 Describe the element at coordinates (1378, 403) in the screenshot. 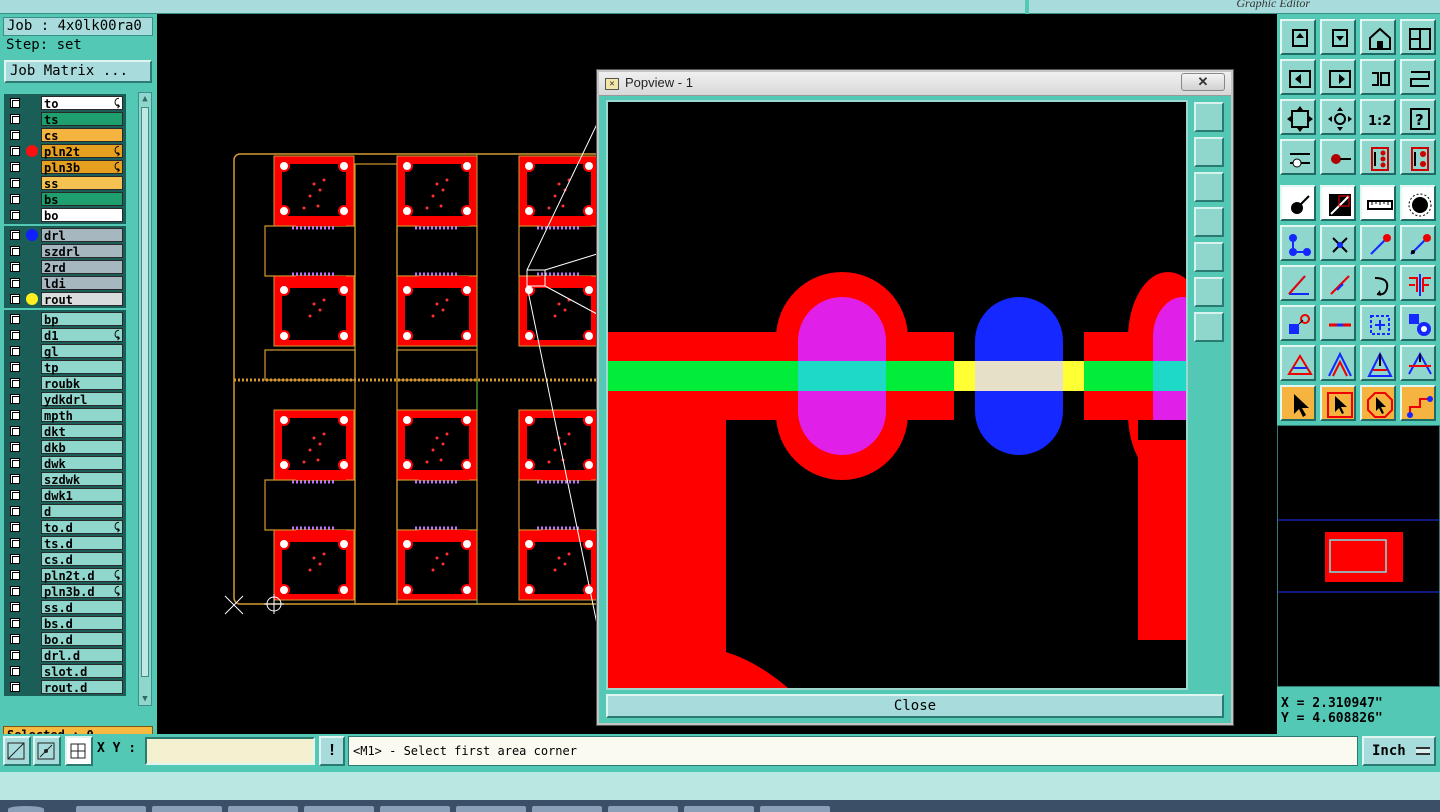

I see `pointer-octagon-icon` at that location.